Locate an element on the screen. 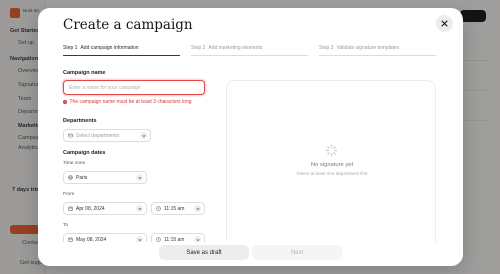  next-button: Next is located at coordinates (297, 252).